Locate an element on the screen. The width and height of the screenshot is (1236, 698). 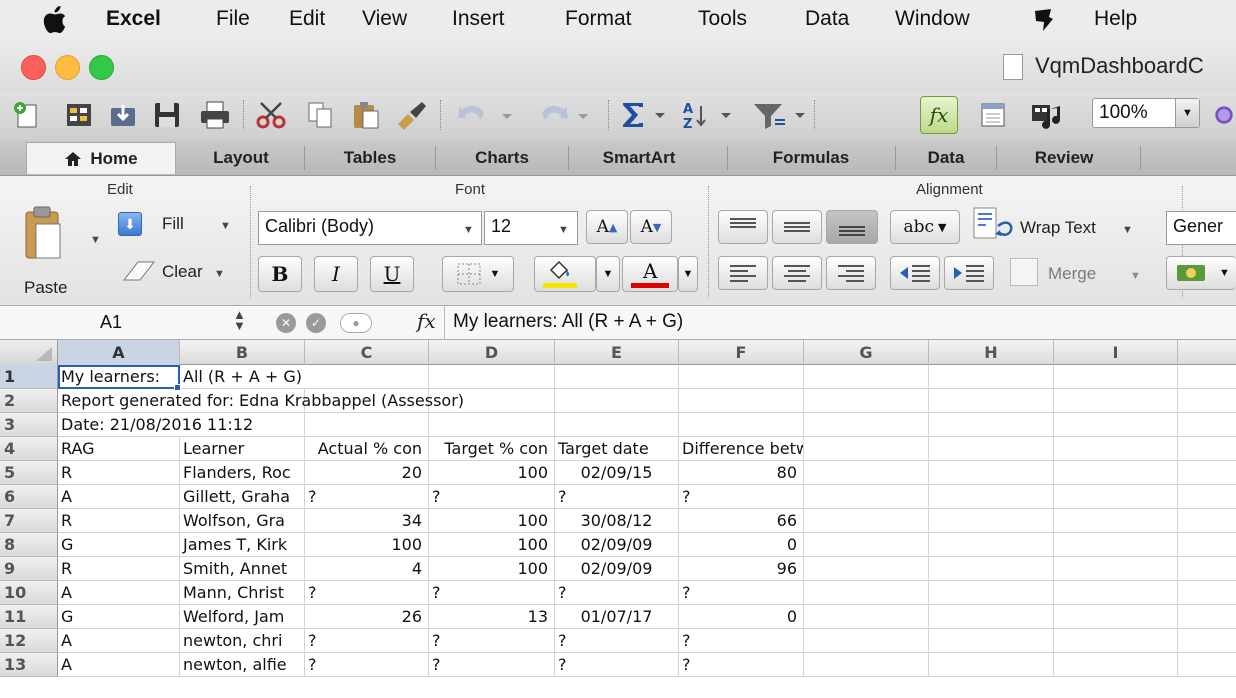
cell-e13: ? is located at coordinates (617, 665).